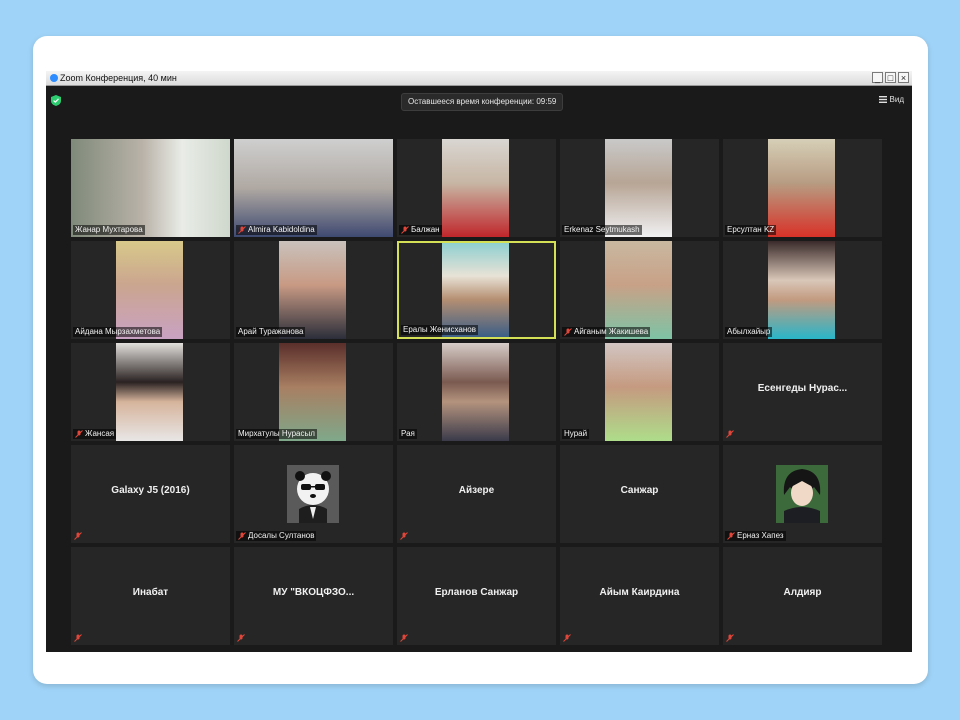  What do you see at coordinates (408, 434) in the screenshot?
I see `participant-name-label: Рая` at bounding box center [408, 434].